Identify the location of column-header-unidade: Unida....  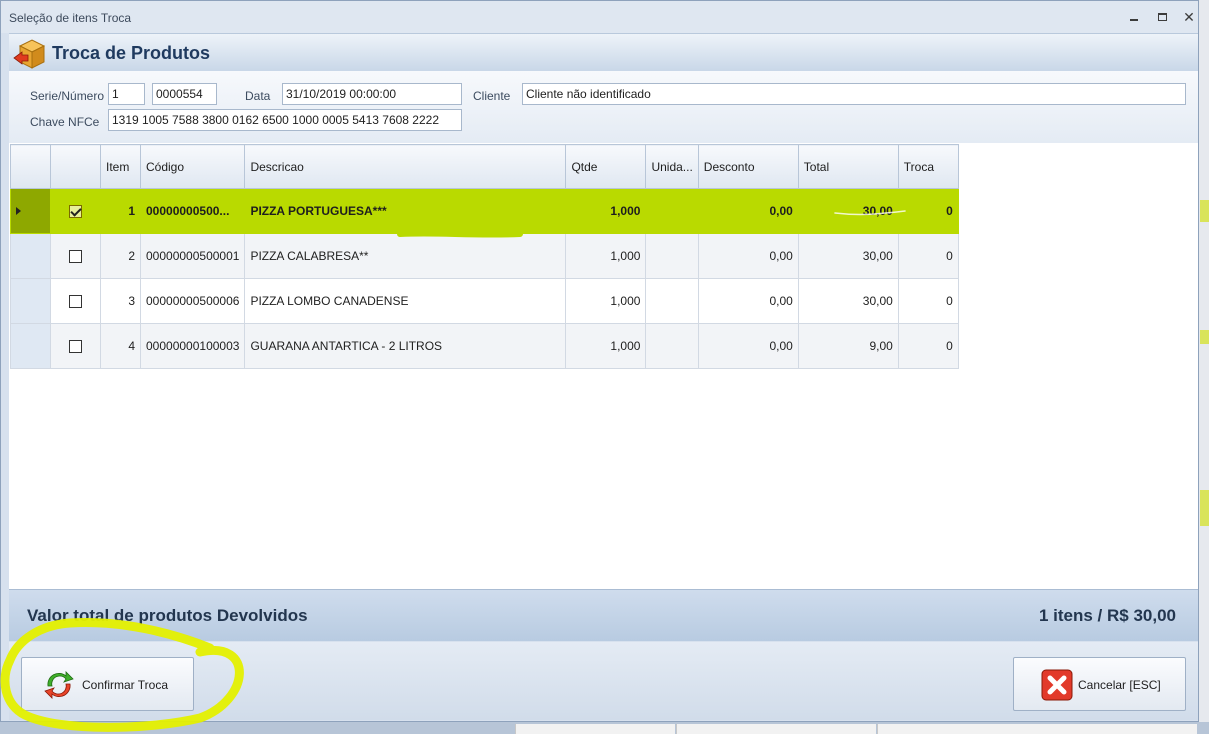
(672, 166).